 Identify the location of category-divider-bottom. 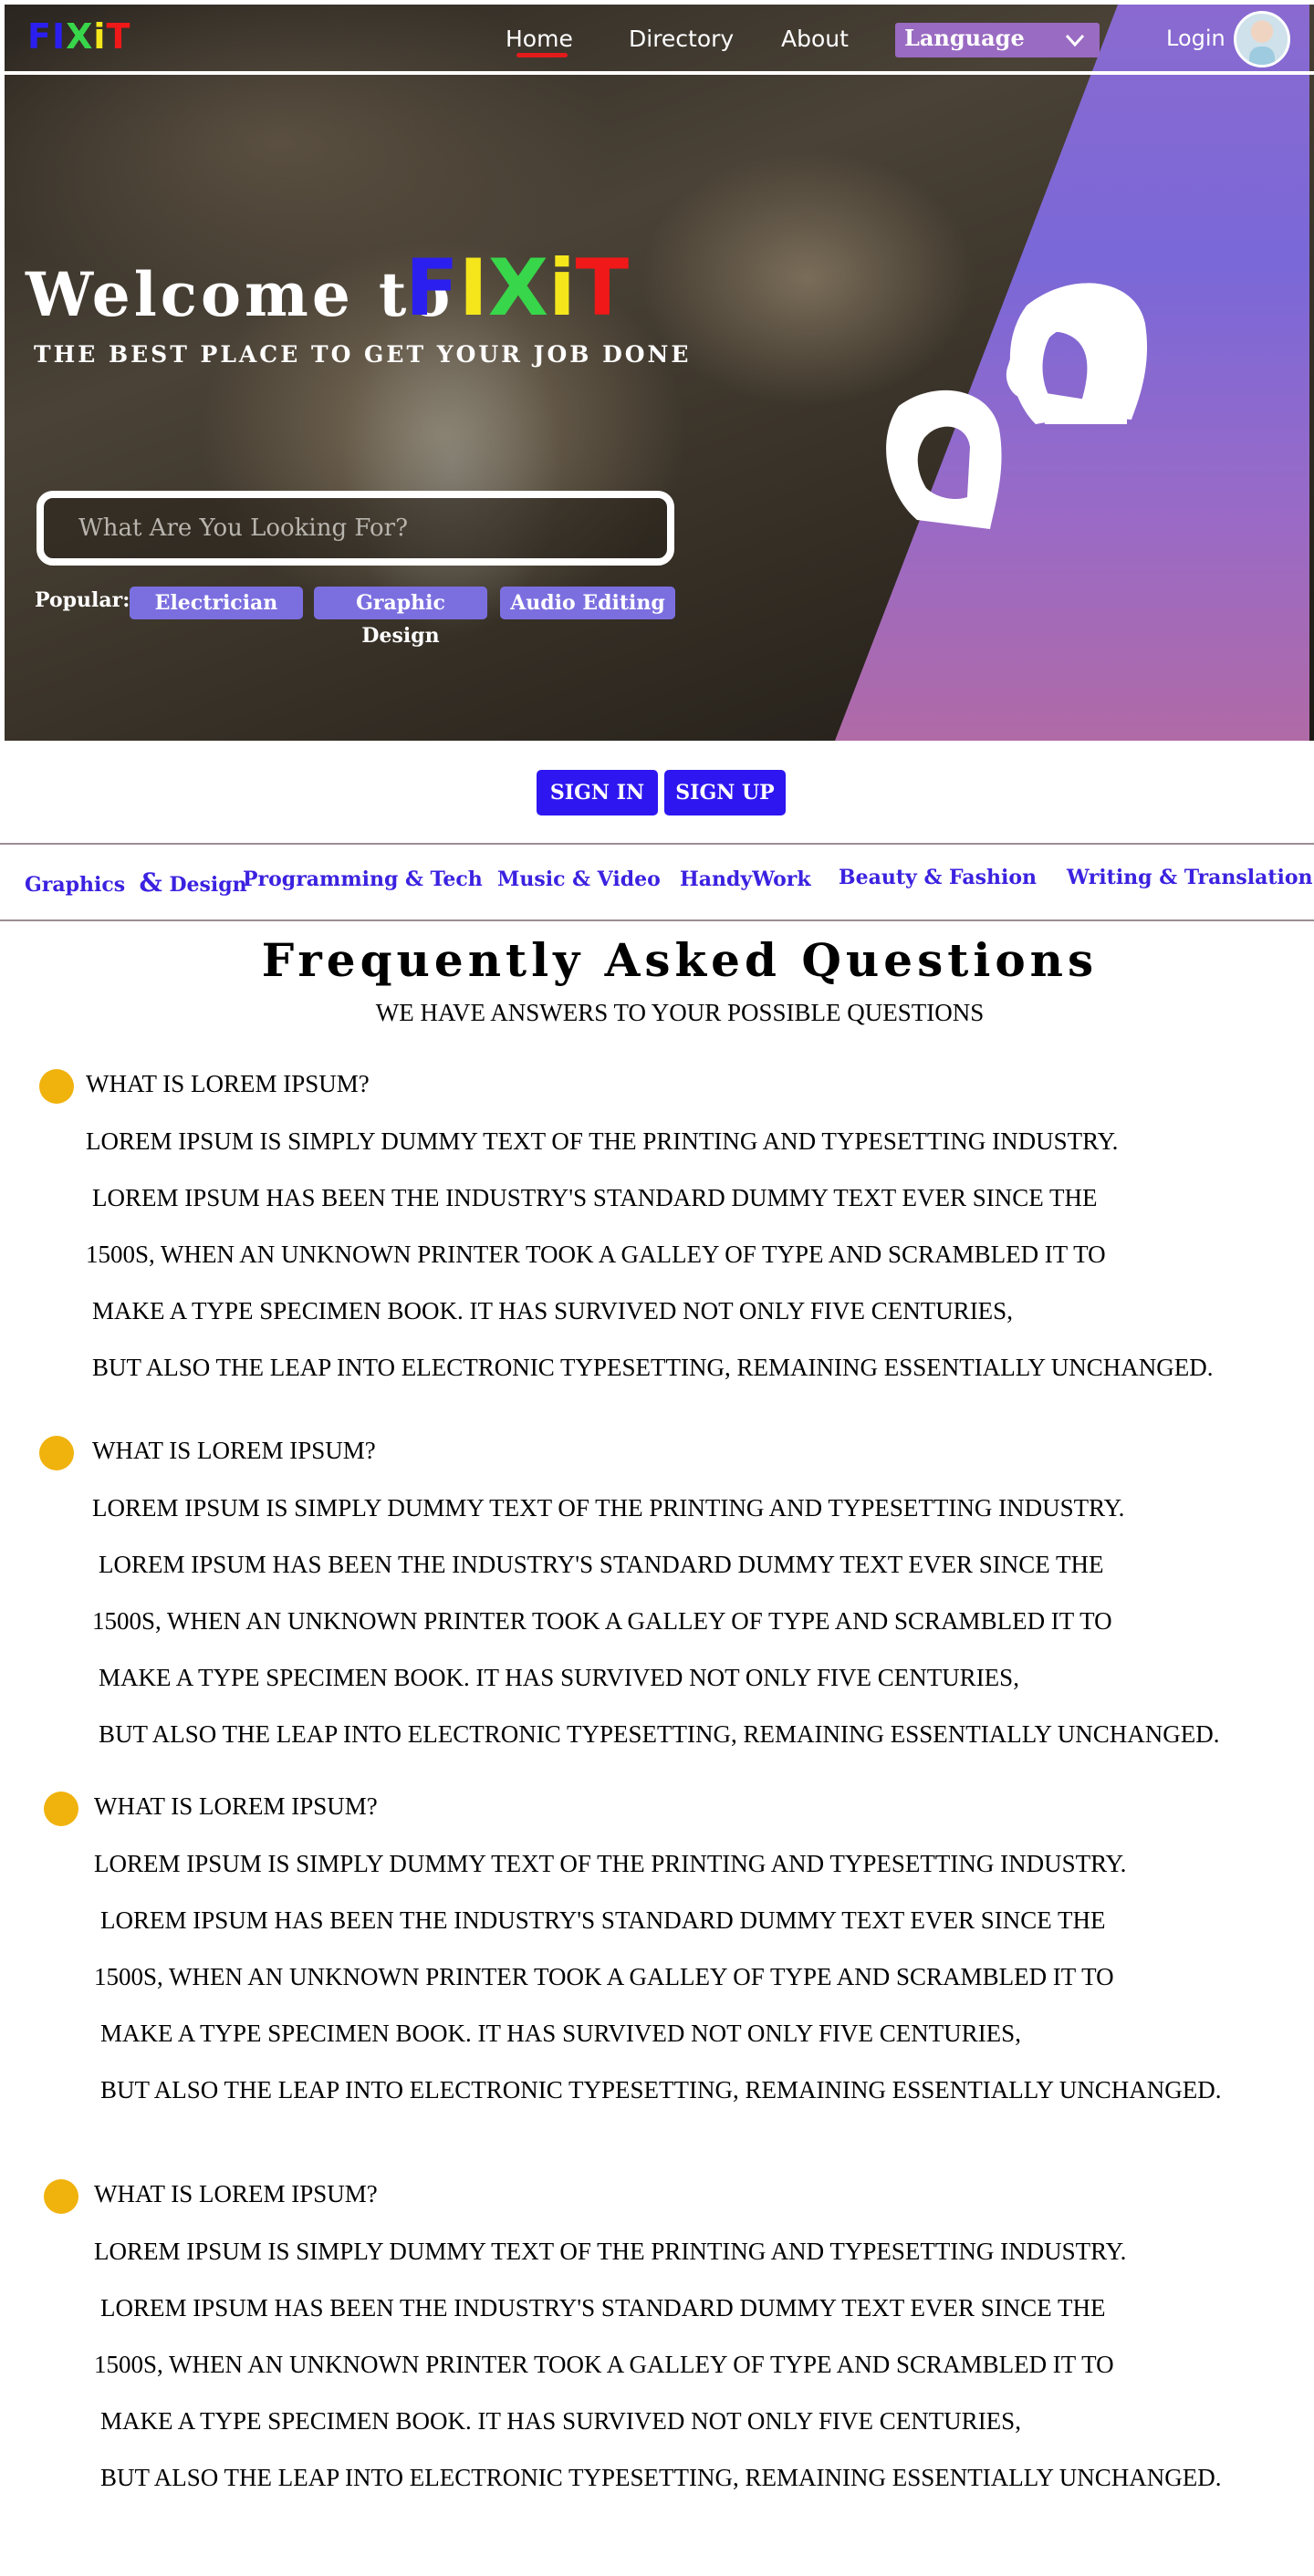
(657, 920).